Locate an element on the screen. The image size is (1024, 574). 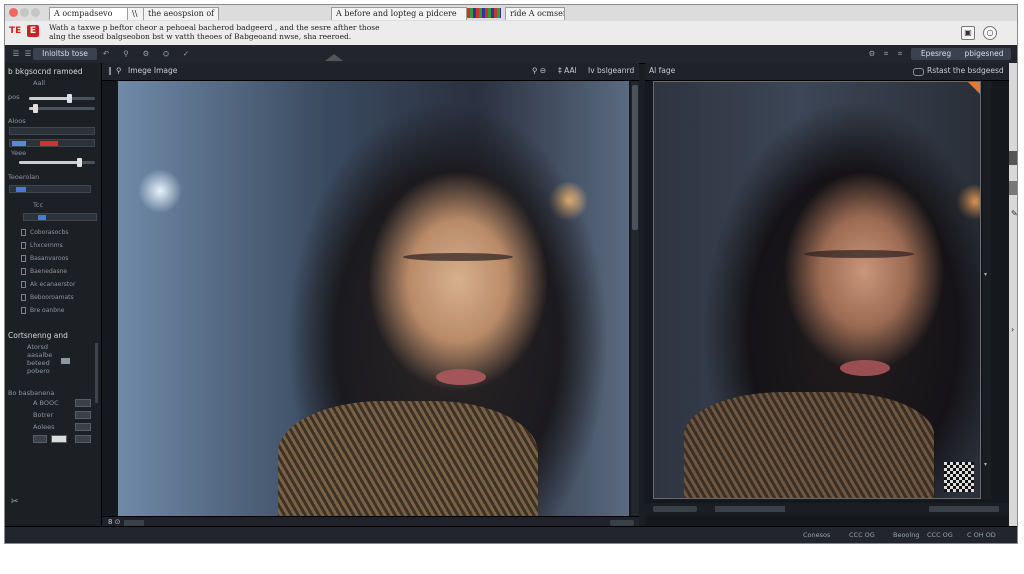
close-window-dot is located at coordinates (13, 12).